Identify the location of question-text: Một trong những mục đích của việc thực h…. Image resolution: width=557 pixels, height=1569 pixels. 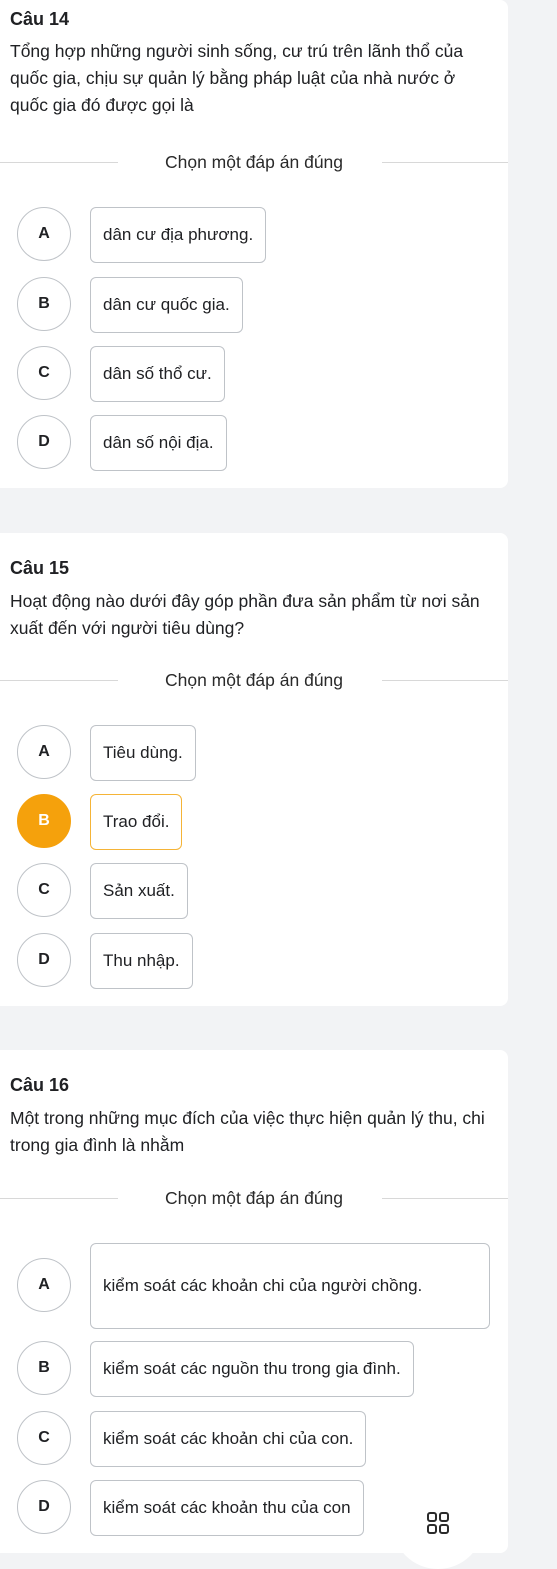
(247, 1131).